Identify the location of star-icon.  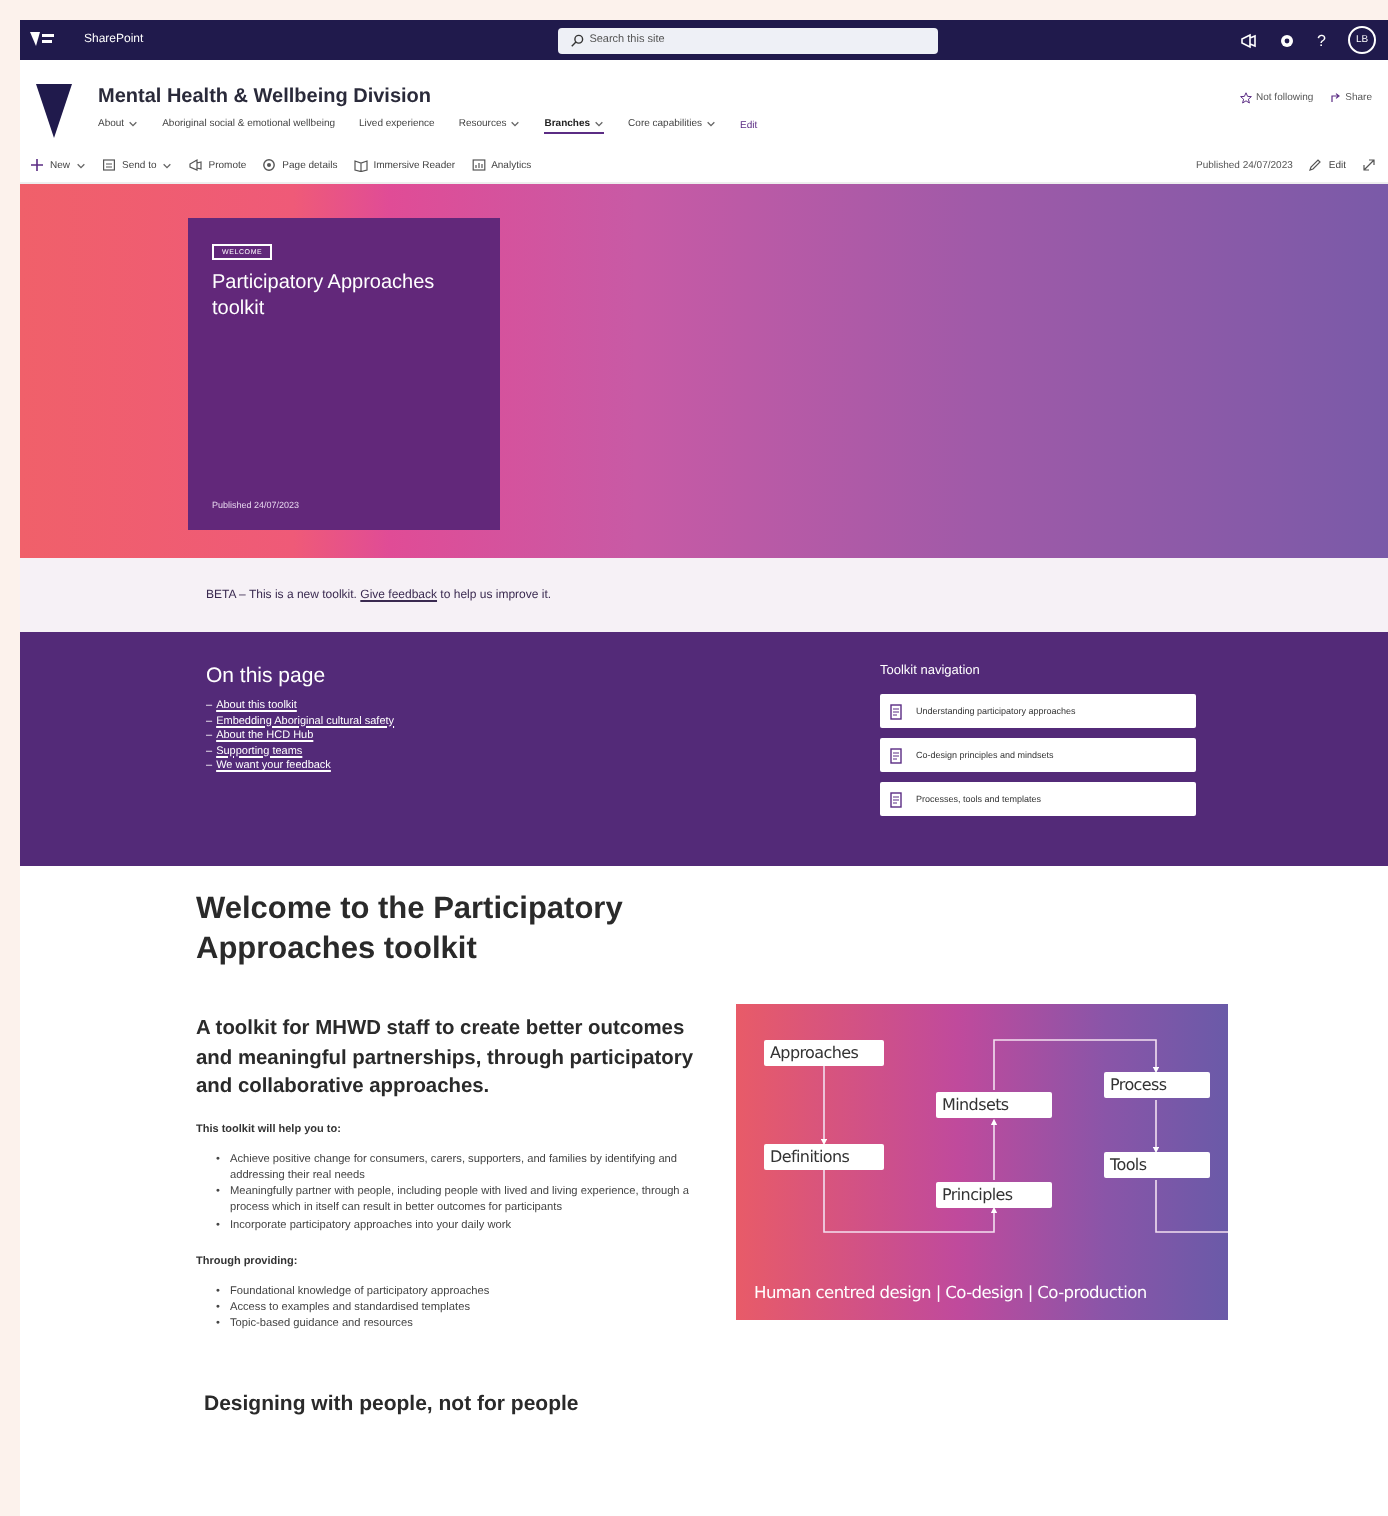
(1246, 98).